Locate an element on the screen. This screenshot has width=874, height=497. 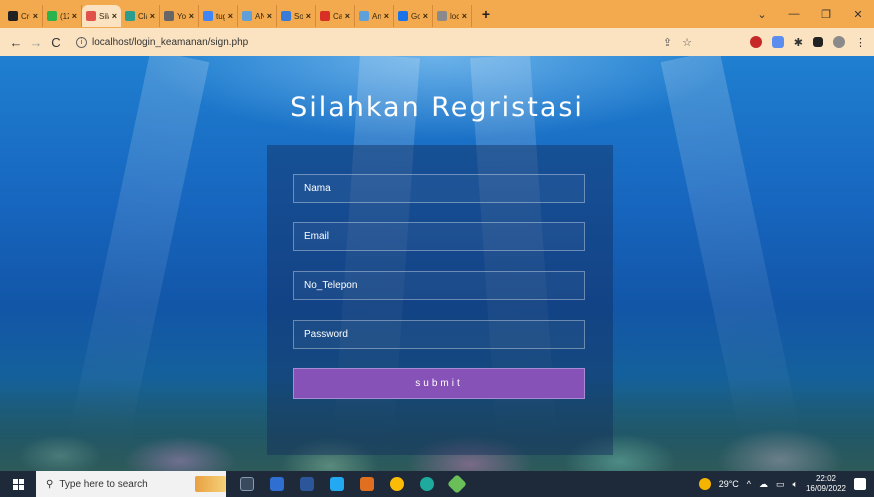
browser-tab: An× is located at coordinates (374, 16).